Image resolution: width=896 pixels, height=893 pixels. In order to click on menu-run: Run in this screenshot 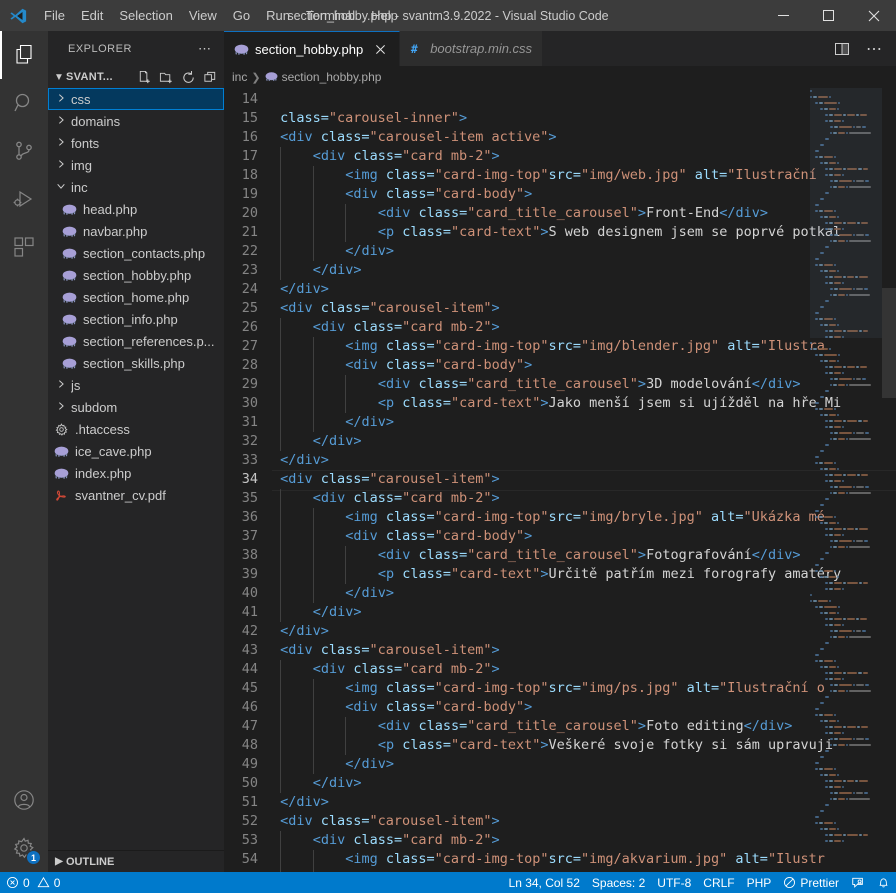, I will do `click(278, 15)`.